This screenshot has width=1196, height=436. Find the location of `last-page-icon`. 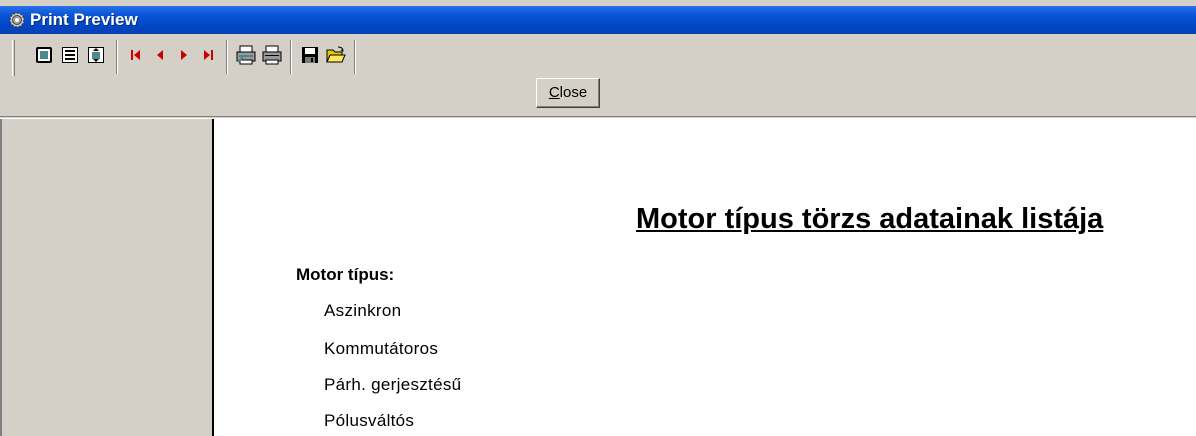

last-page-icon is located at coordinates (208, 55).